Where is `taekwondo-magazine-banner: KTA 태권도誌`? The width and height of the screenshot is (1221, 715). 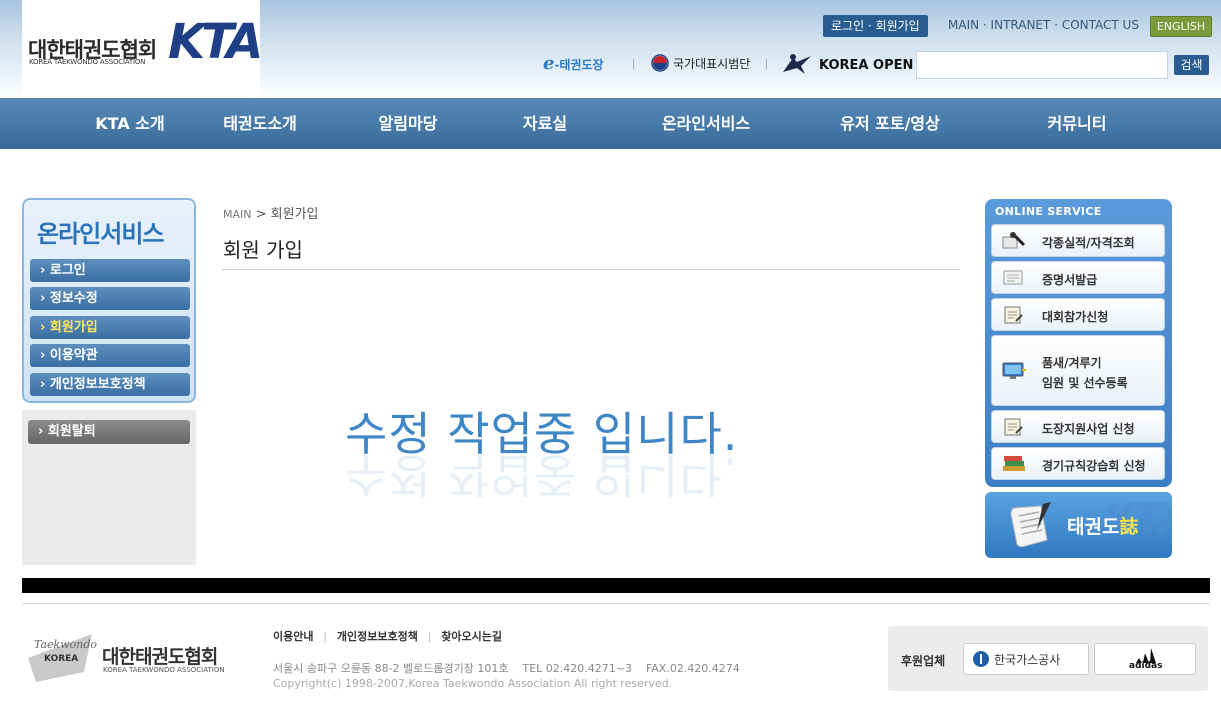
taekwondo-magazine-banner: KTA 태권도誌 is located at coordinates (1078, 525).